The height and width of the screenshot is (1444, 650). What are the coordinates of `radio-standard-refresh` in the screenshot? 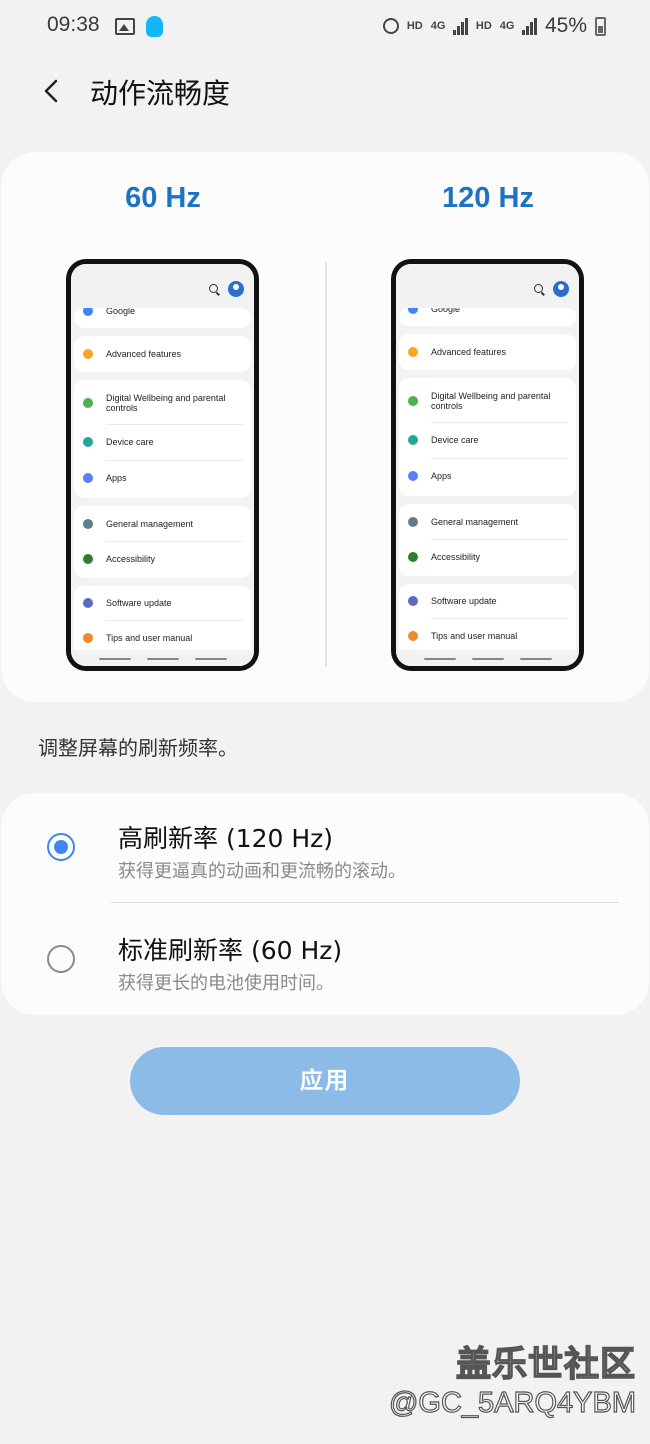 It's located at (61, 959).